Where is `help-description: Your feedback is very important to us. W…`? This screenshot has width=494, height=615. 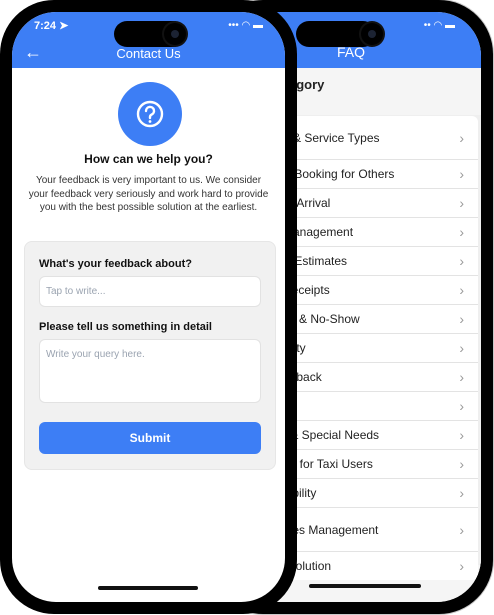 help-description: Your feedback is very important to us. W… is located at coordinates (148, 194).